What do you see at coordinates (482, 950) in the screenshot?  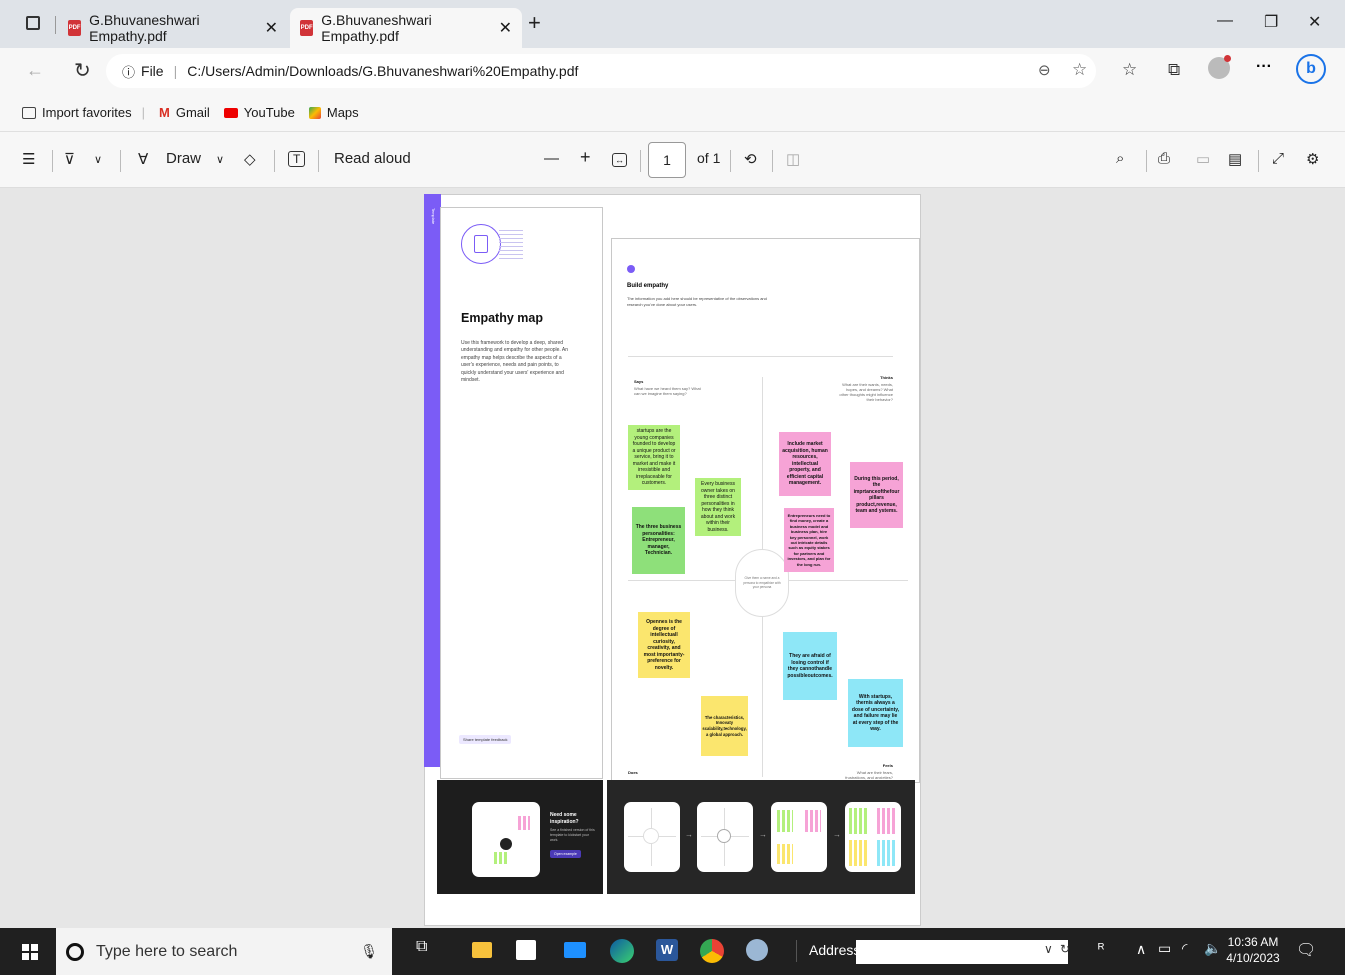 I see `file-explorer-icon` at bounding box center [482, 950].